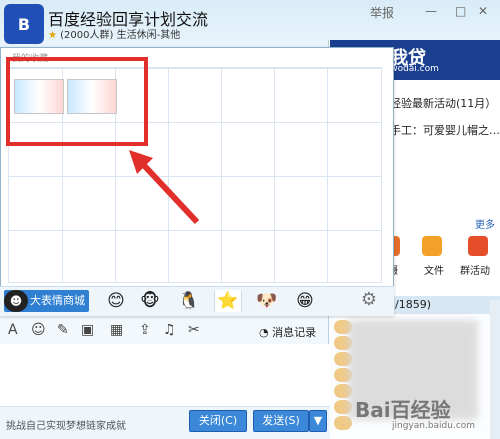  Describe the element at coordinates (66, 426) in the screenshot. I see `status-slogan: 挑战自己实现梦想链家成就` at that location.